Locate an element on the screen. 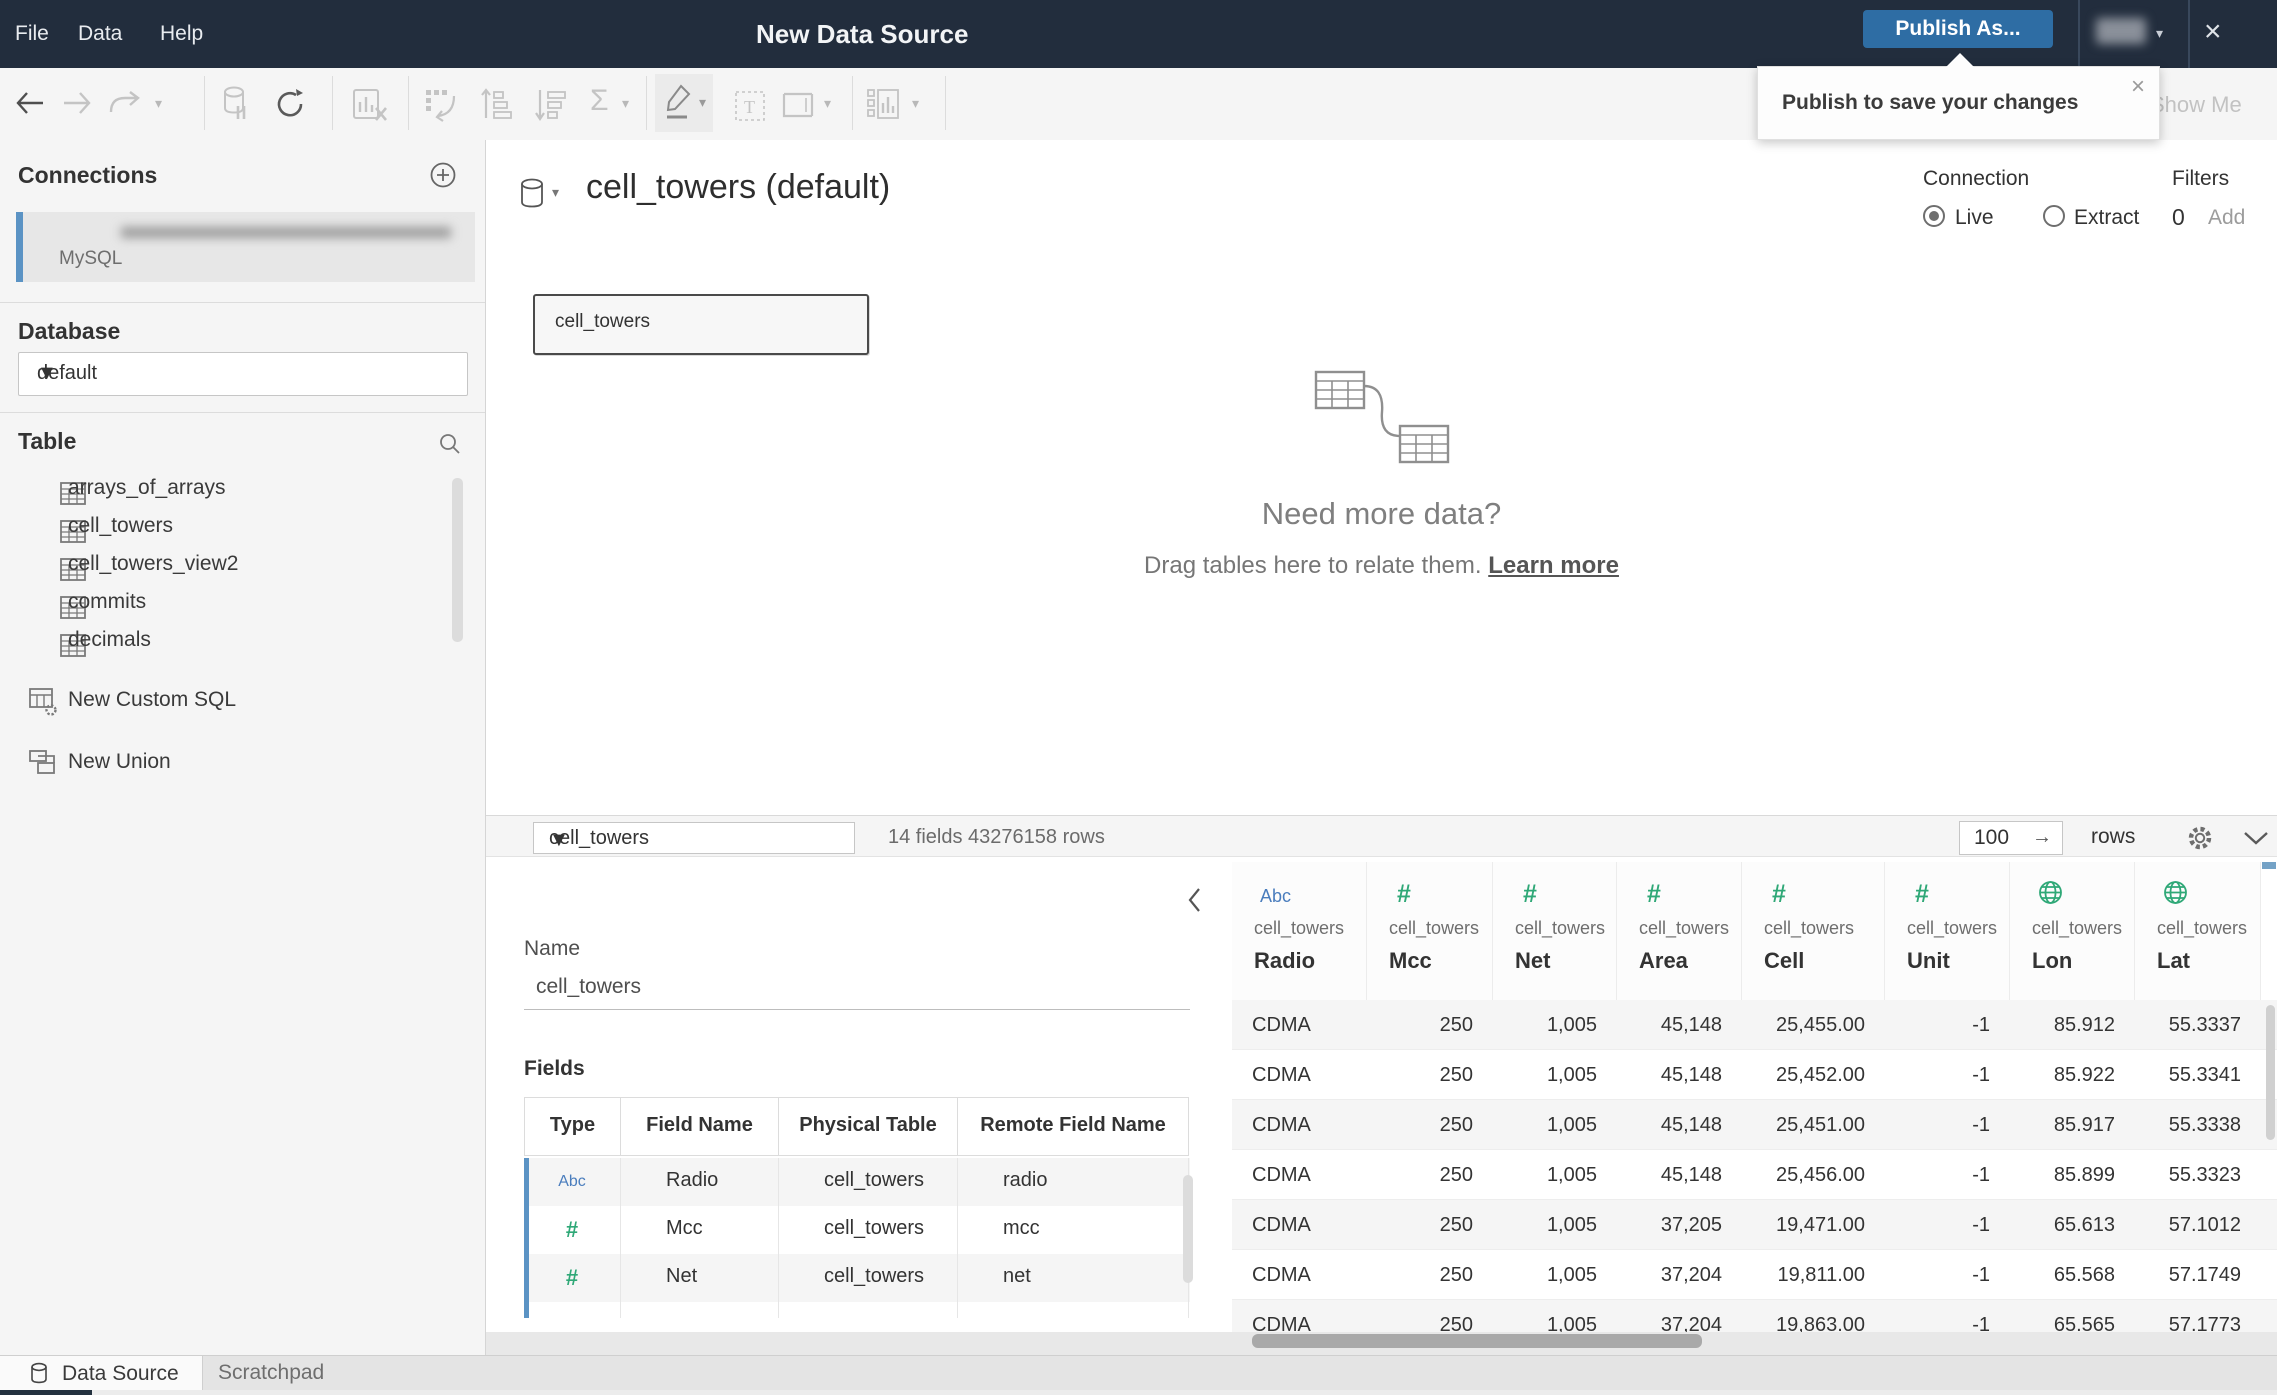 Image resolution: width=2277 pixels, height=1395 pixels. sort-descending-icon is located at coordinates (551, 105).